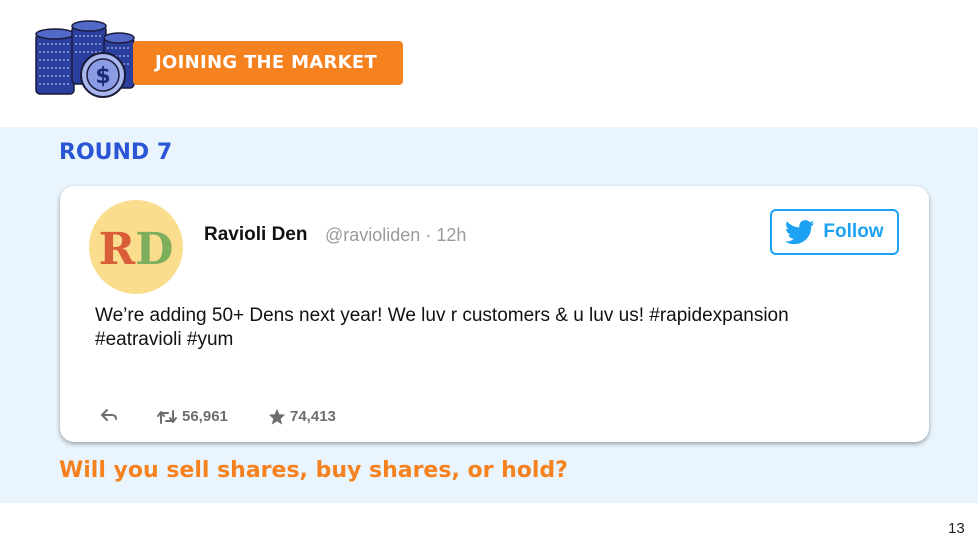  Describe the element at coordinates (853, 231) in the screenshot. I see `follow-label: Follow` at that location.